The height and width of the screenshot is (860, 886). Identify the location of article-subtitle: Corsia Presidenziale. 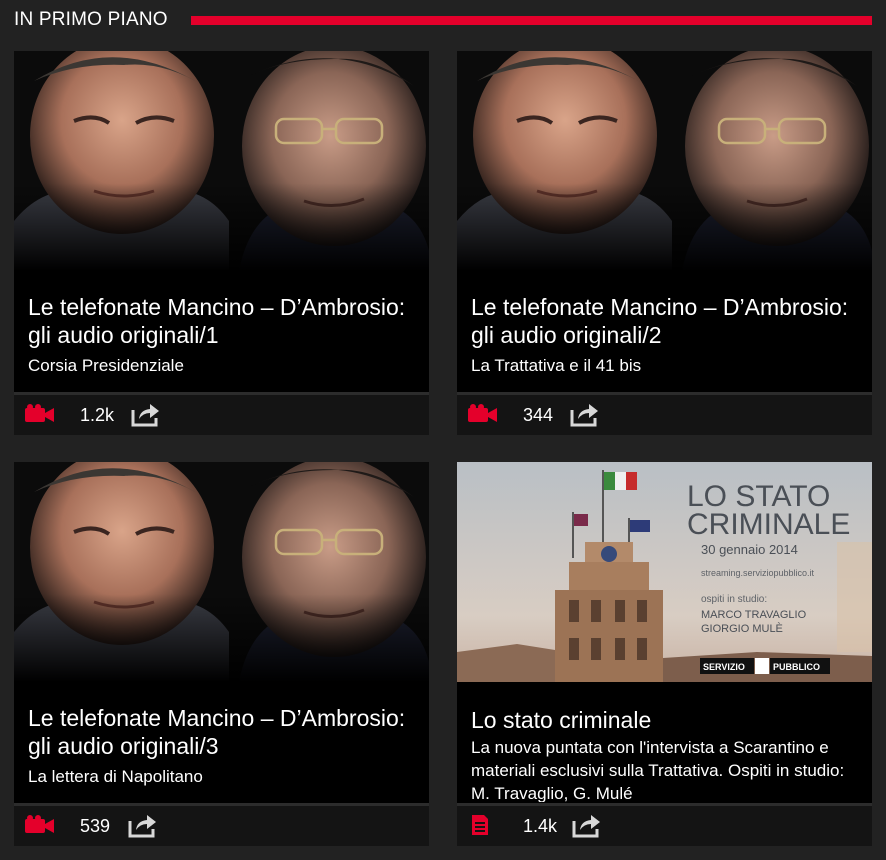
(106, 365).